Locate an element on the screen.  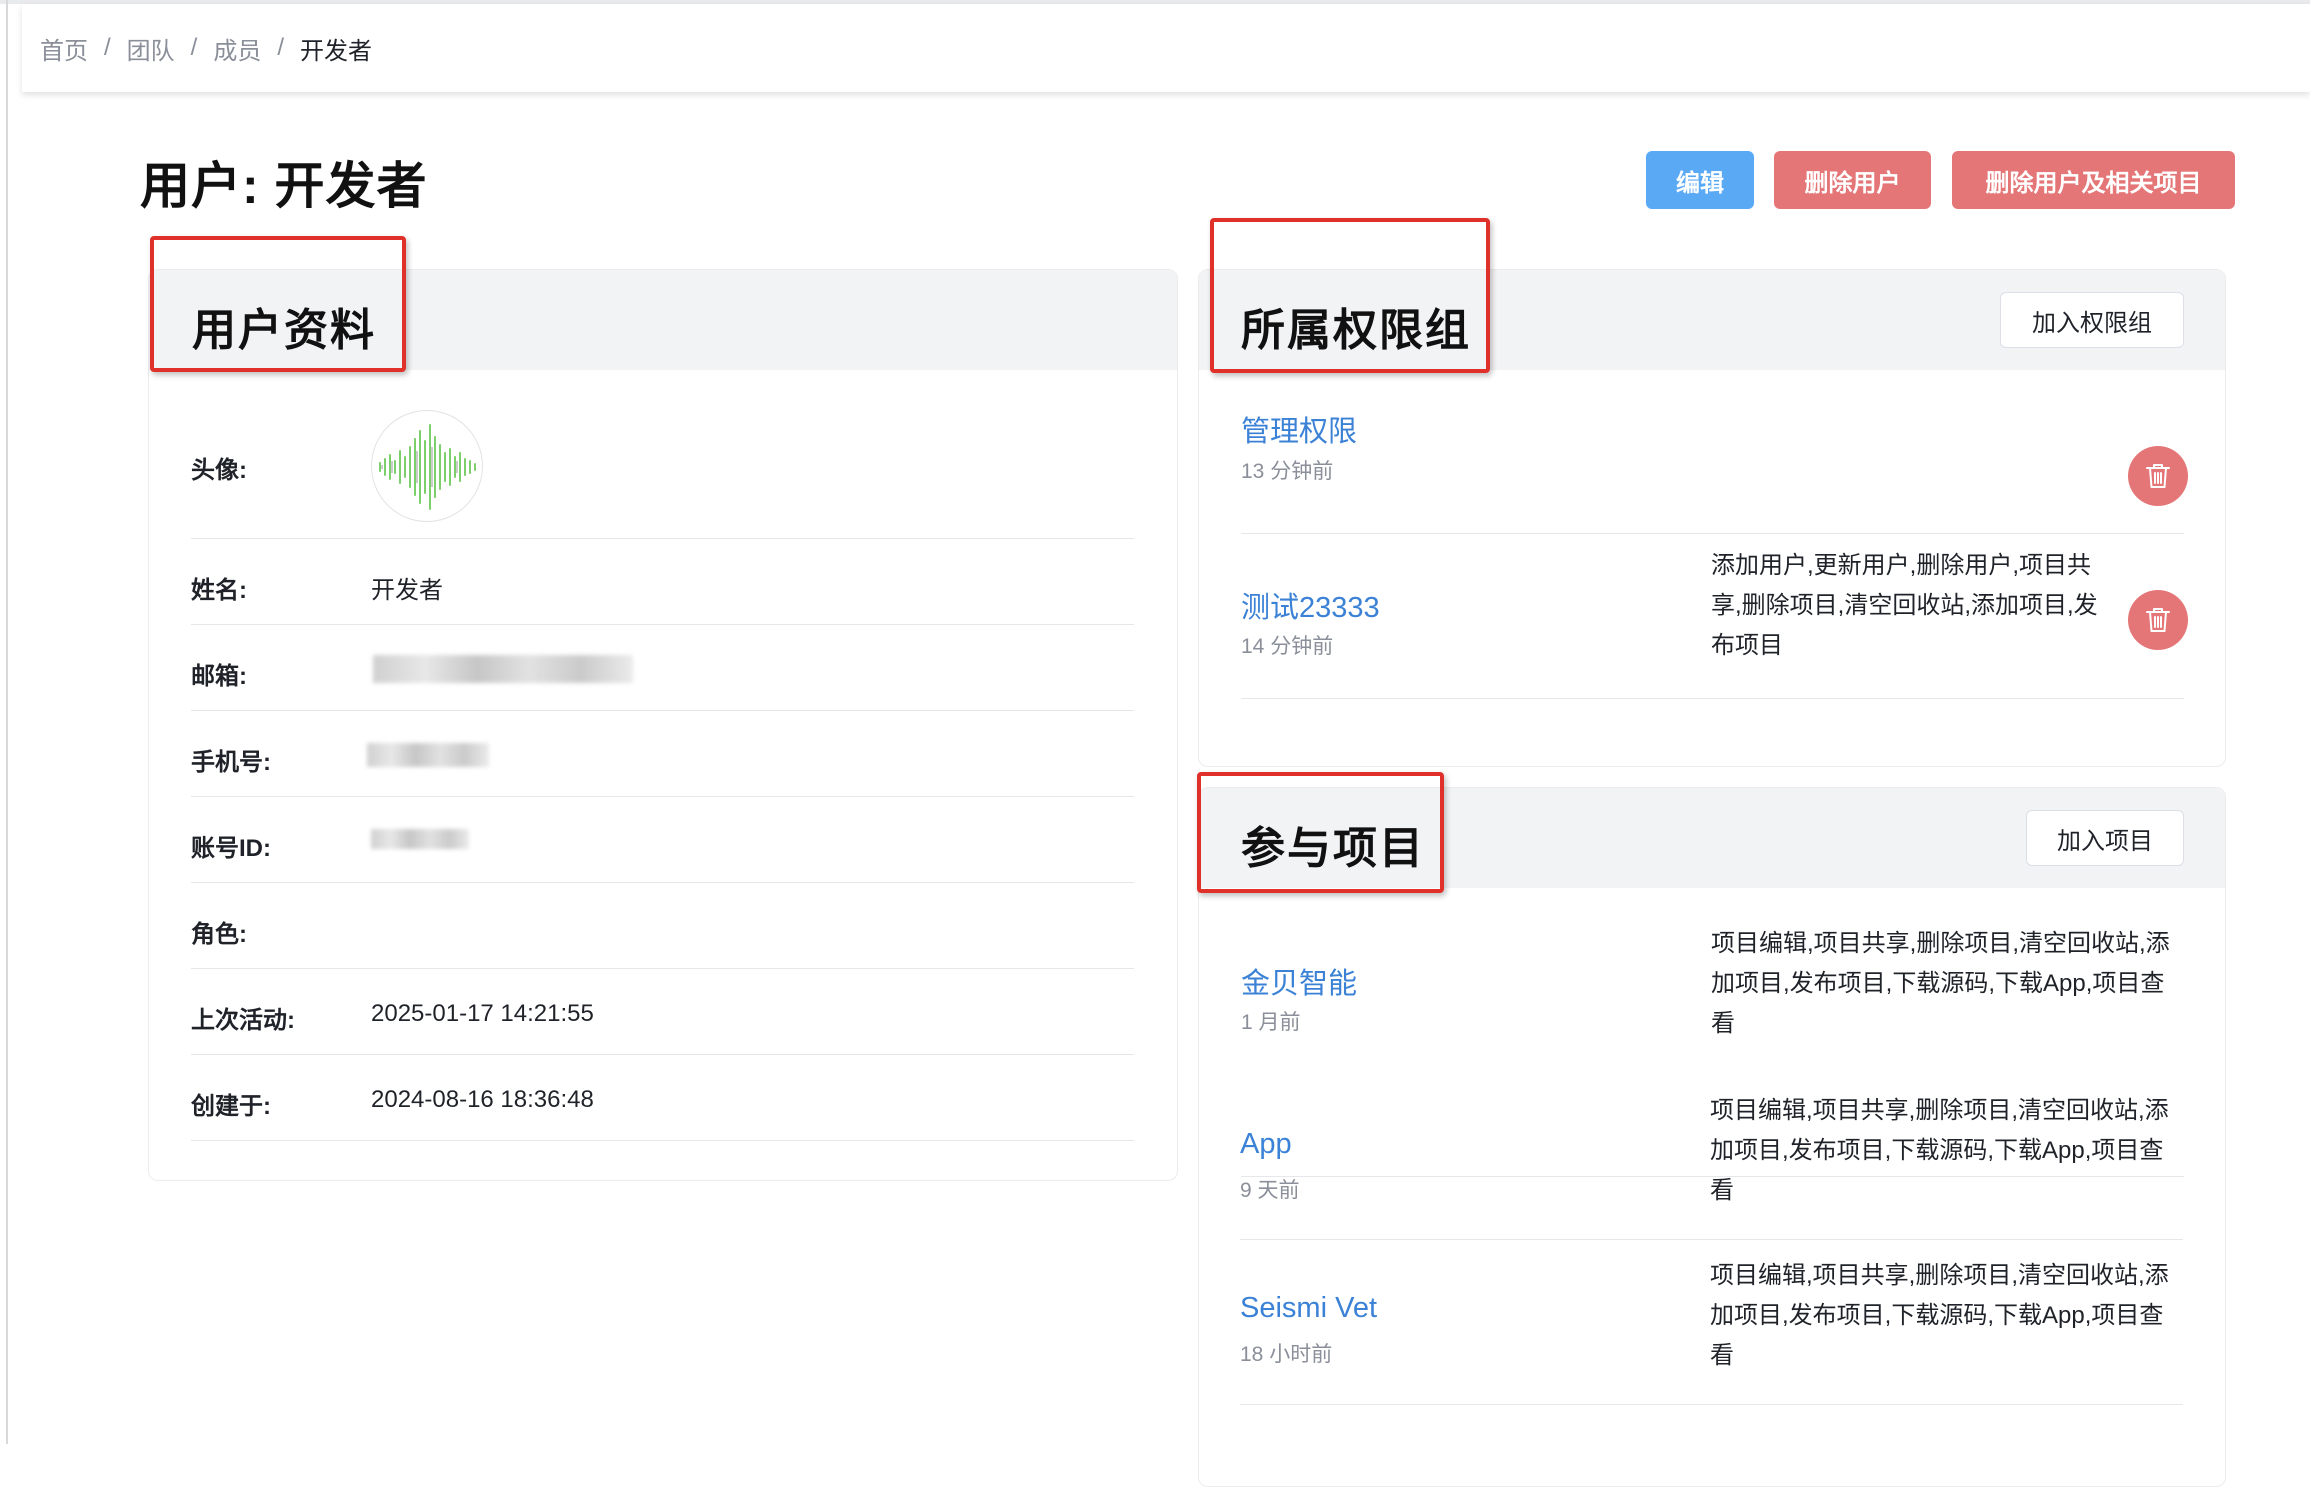
last-active-label: 上次活动: is located at coordinates (243, 1020).